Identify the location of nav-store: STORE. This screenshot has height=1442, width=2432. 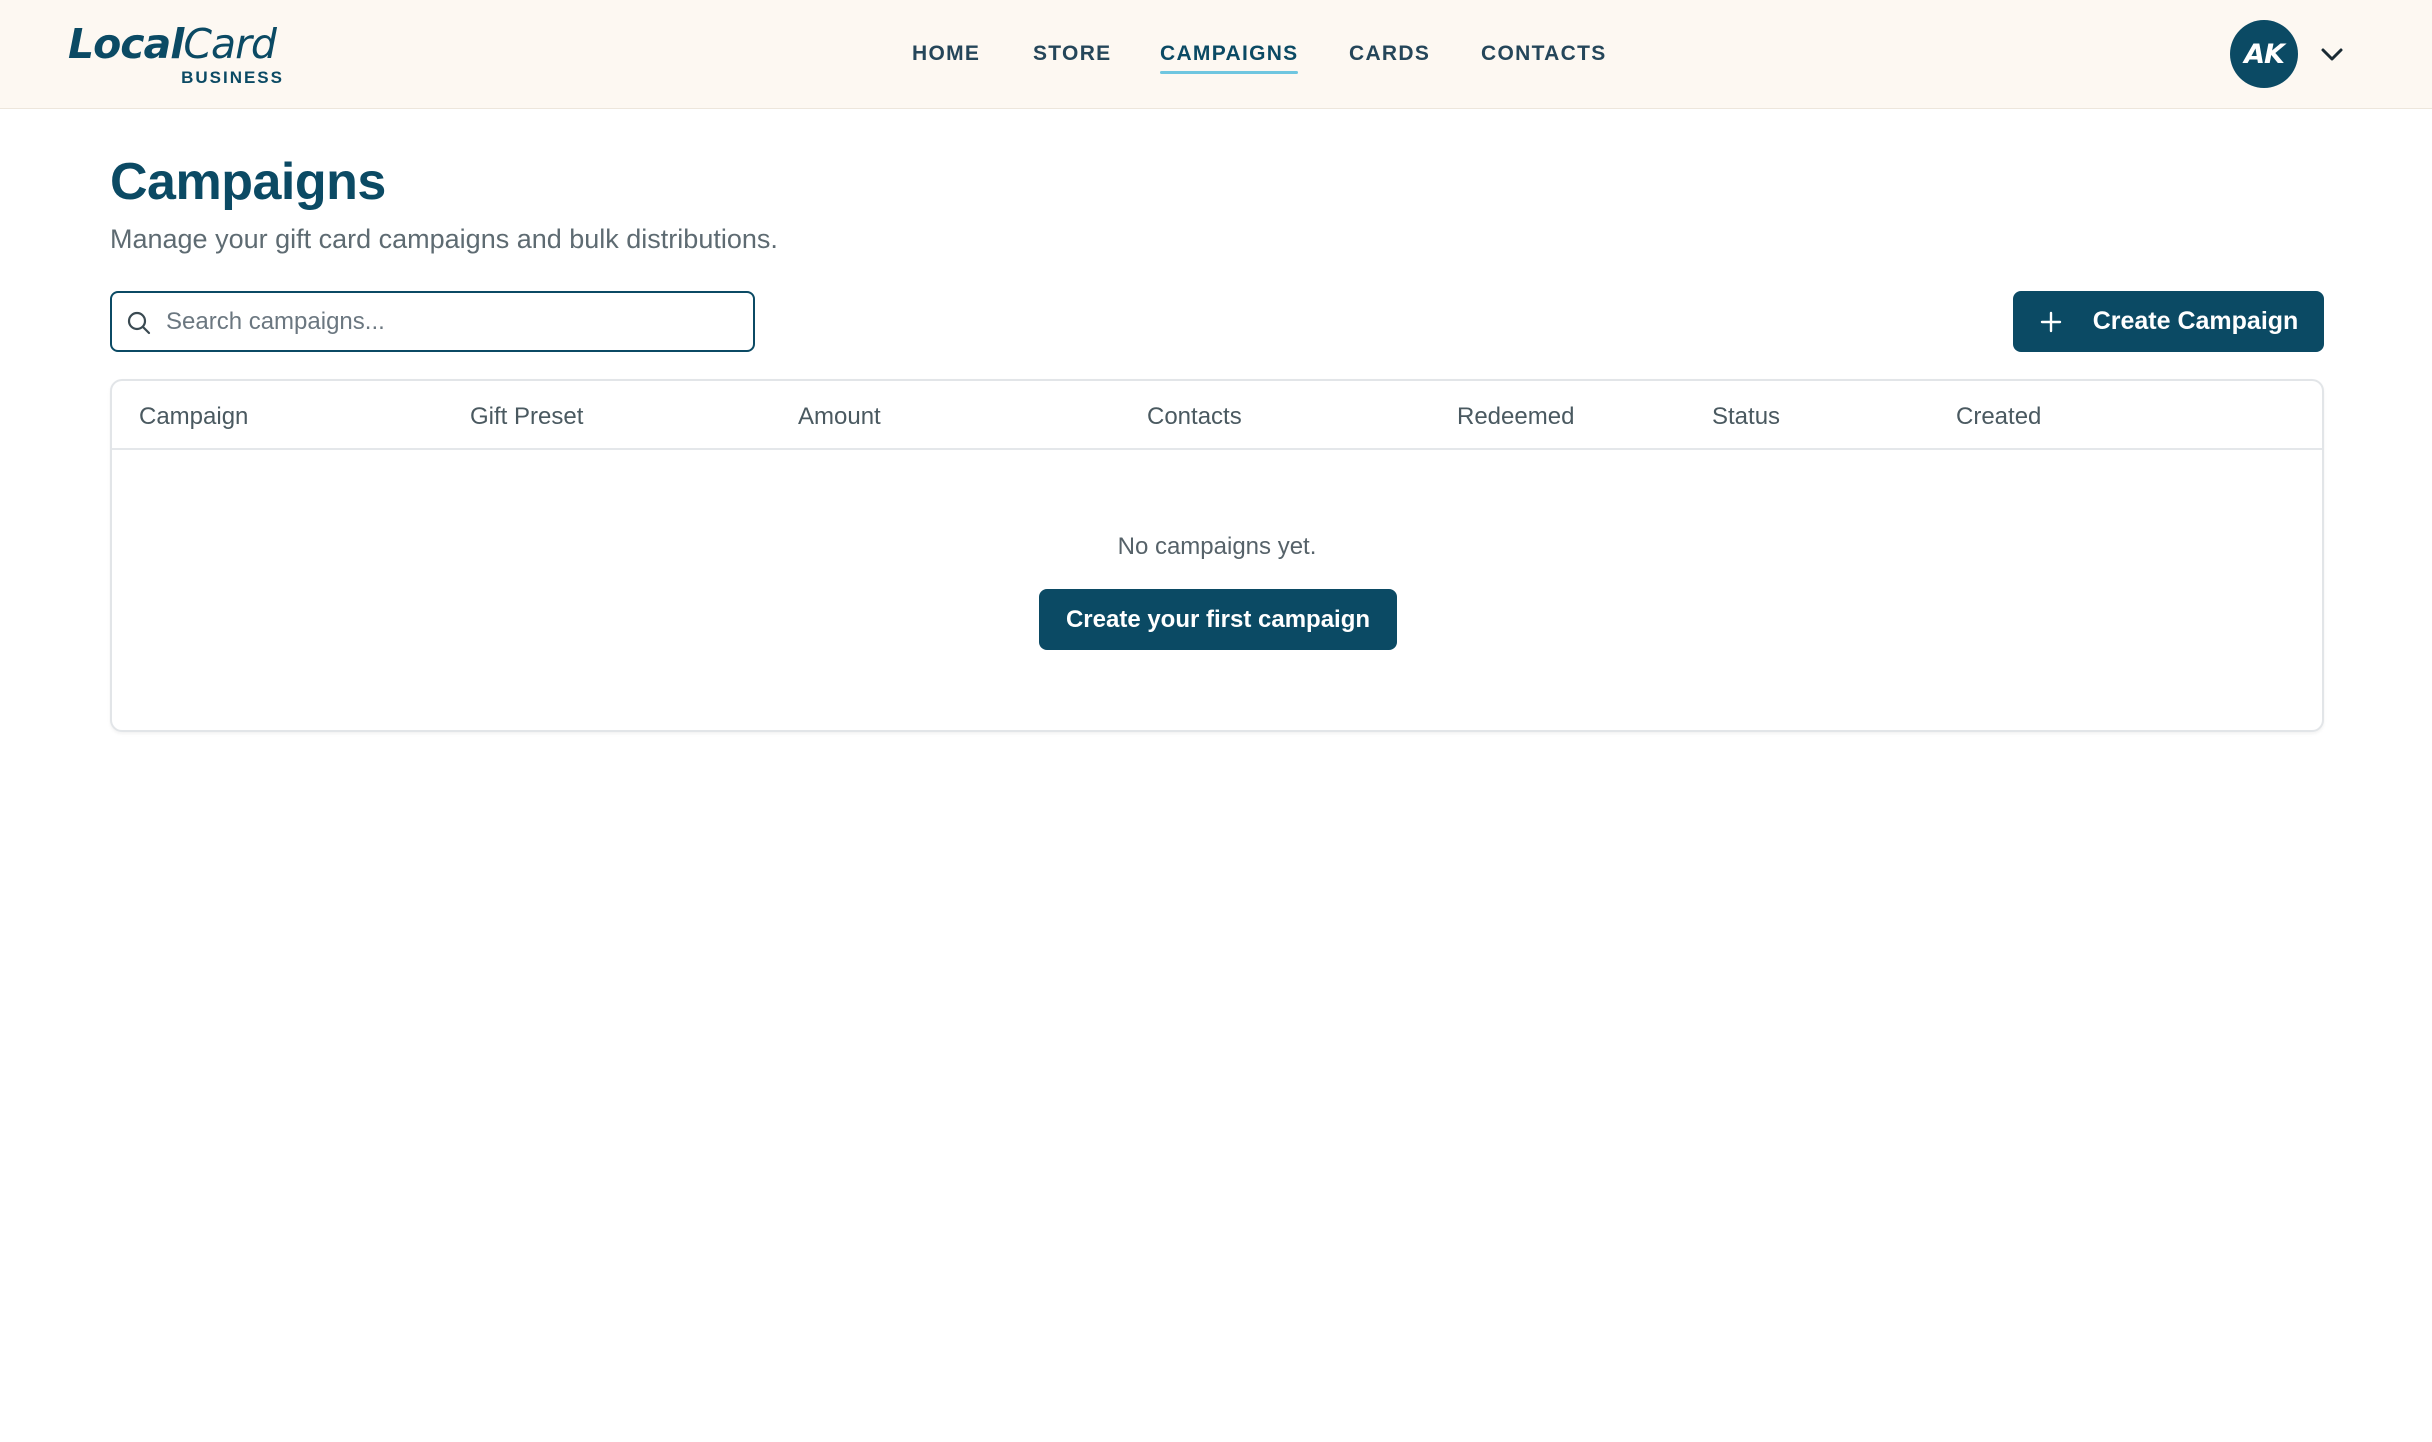
(1072, 54).